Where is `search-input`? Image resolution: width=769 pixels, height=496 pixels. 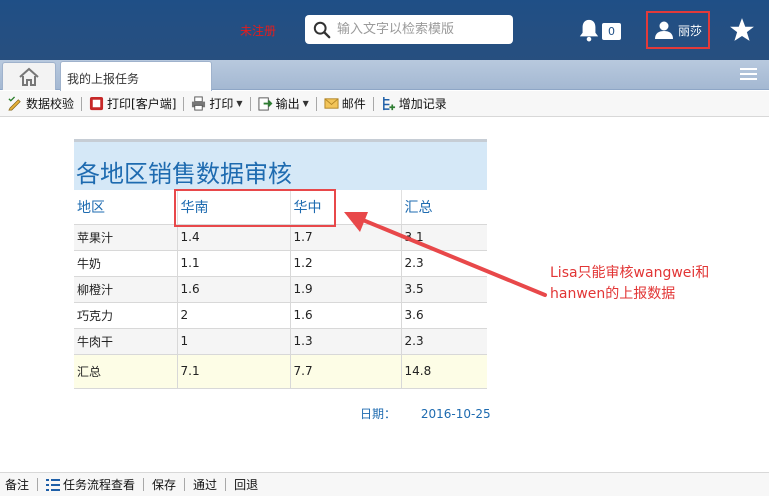
search-input is located at coordinates (422, 29).